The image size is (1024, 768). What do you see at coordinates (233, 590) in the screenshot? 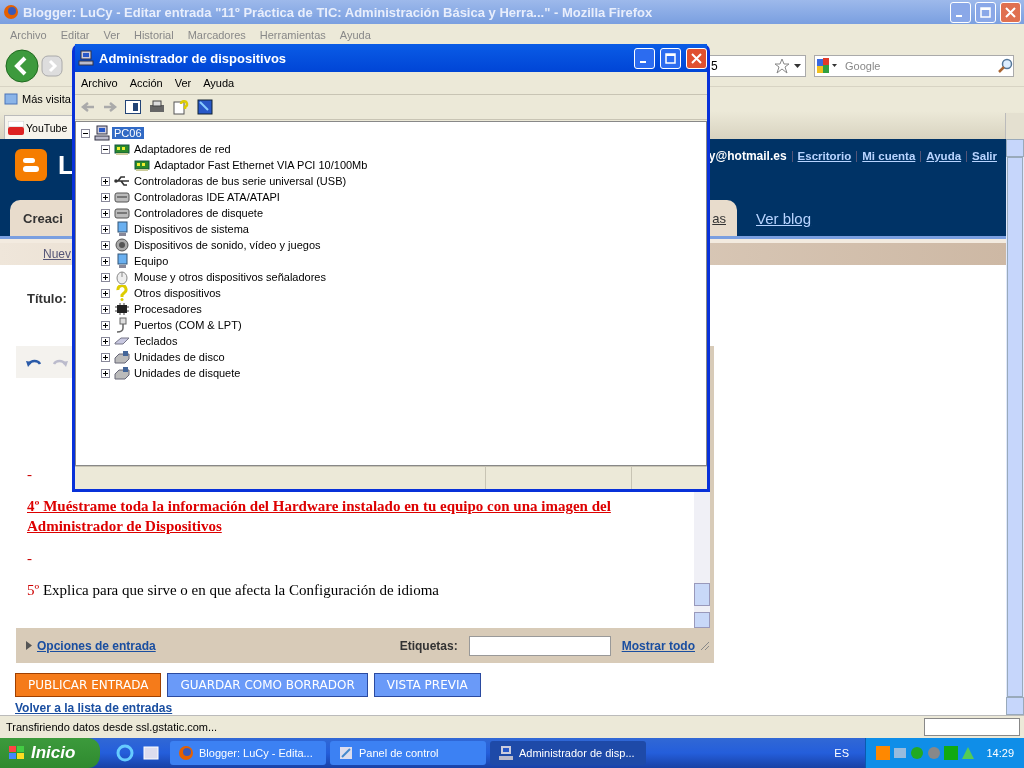
I see `question-text: 5º Explica para que sirve o en que afecta la Configuración de idioma` at bounding box center [233, 590].